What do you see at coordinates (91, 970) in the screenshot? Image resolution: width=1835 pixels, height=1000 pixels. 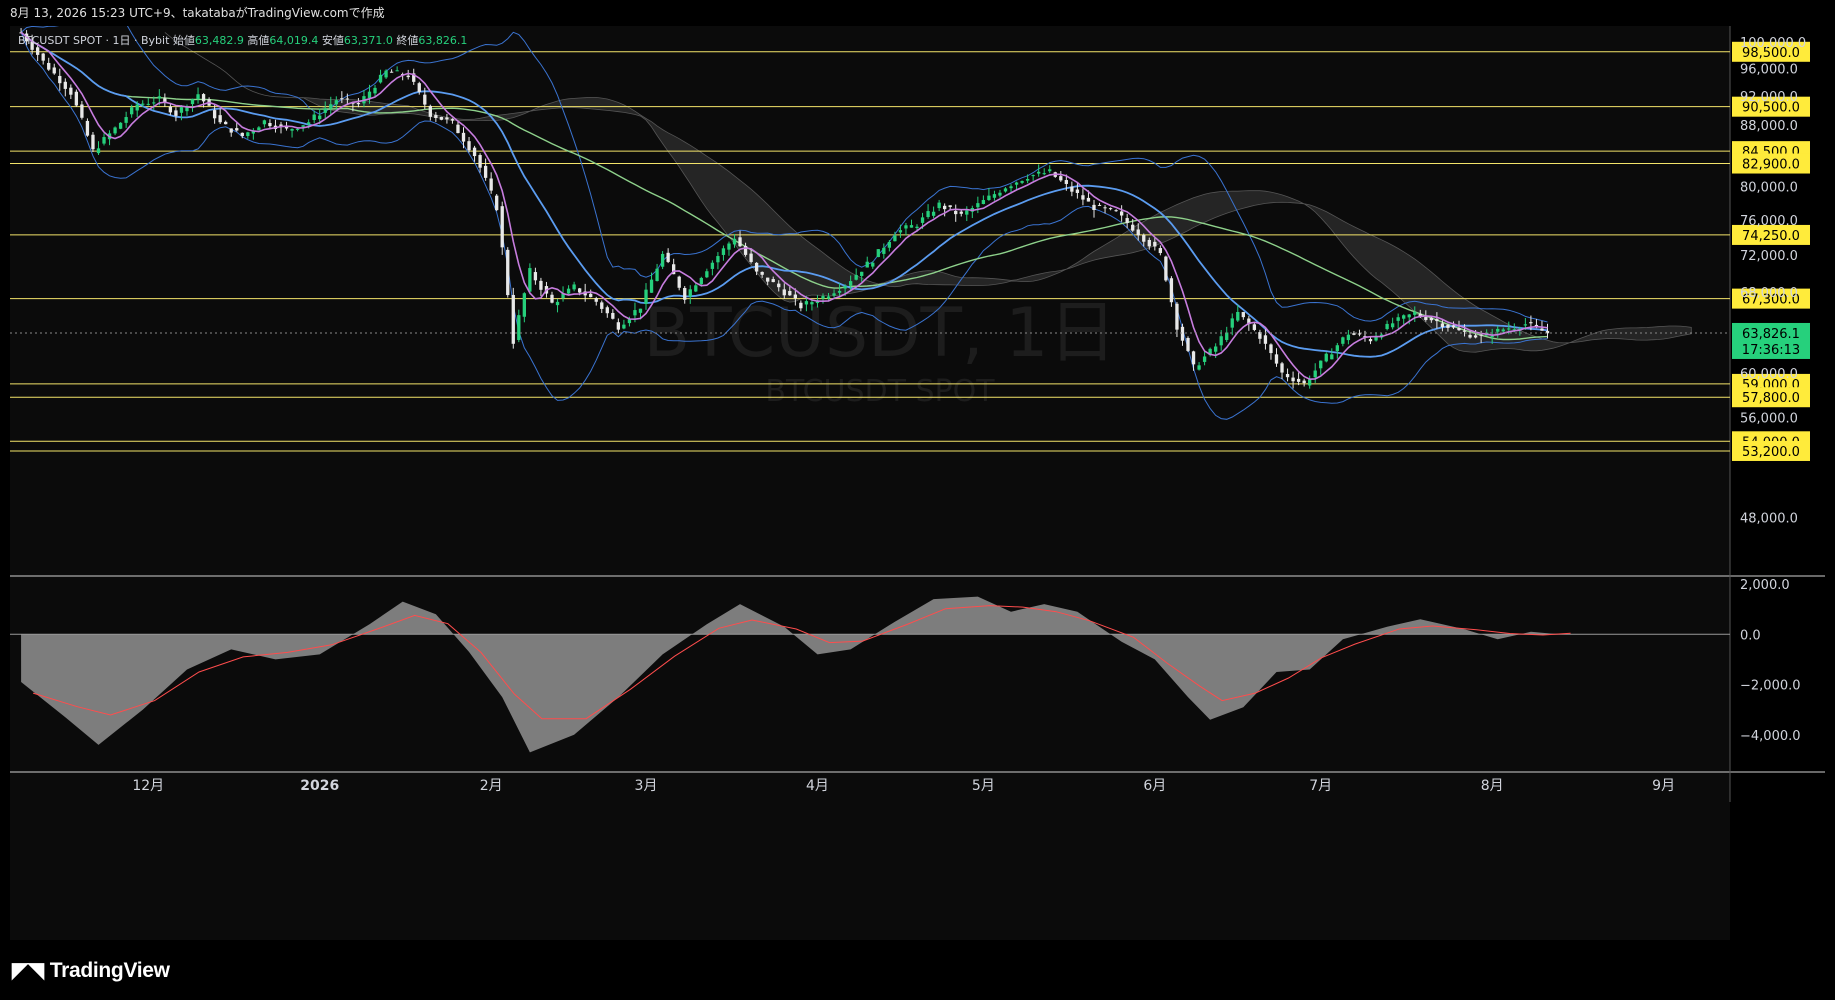 I see `tradingview-logo: ◤◥ TradingView` at bounding box center [91, 970].